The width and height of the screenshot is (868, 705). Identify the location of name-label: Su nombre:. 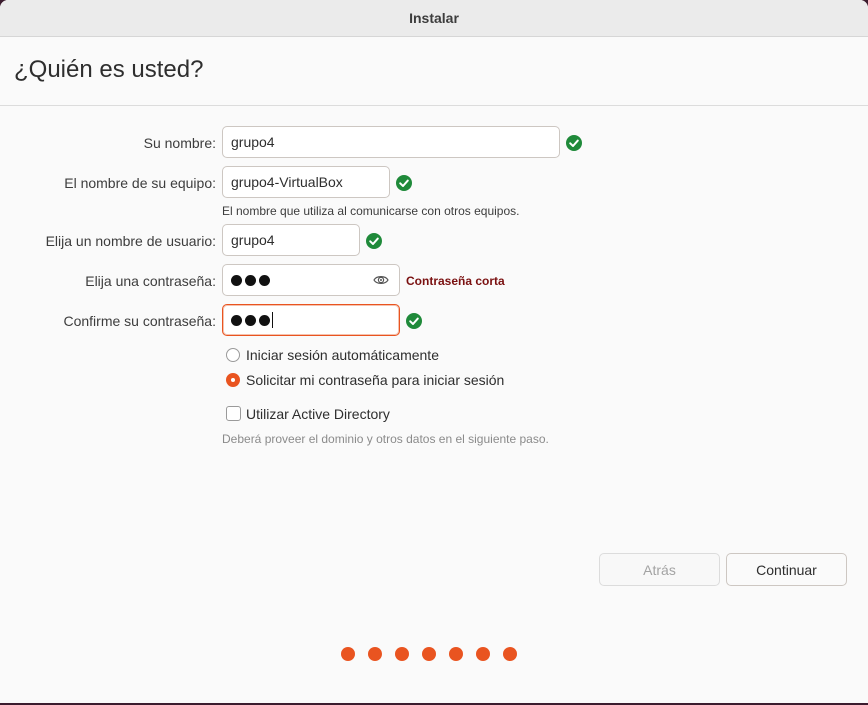
(179, 143).